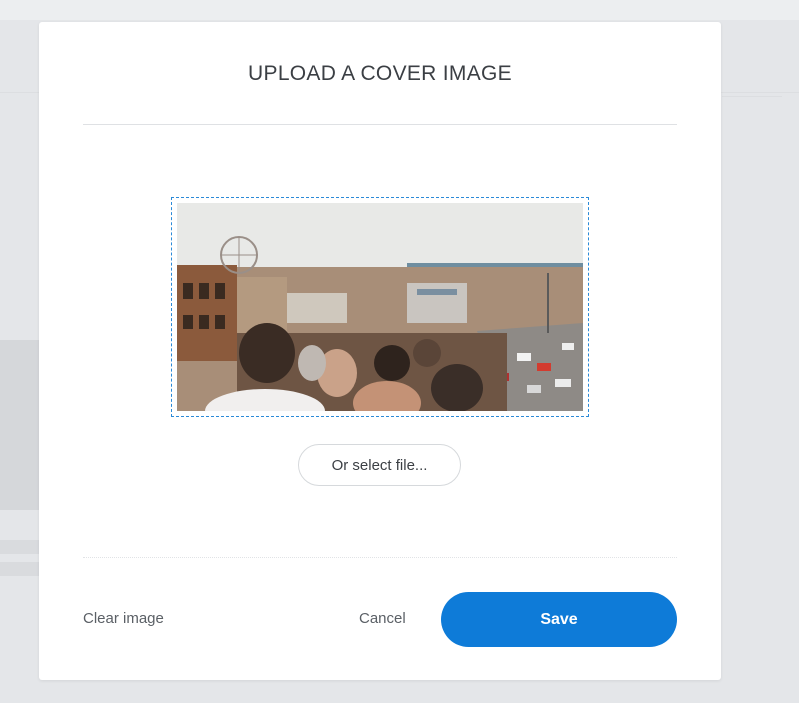  What do you see at coordinates (382, 618) in the screenshot?
I see `cancel-link: Cancel` at bounding box center [382, 618].